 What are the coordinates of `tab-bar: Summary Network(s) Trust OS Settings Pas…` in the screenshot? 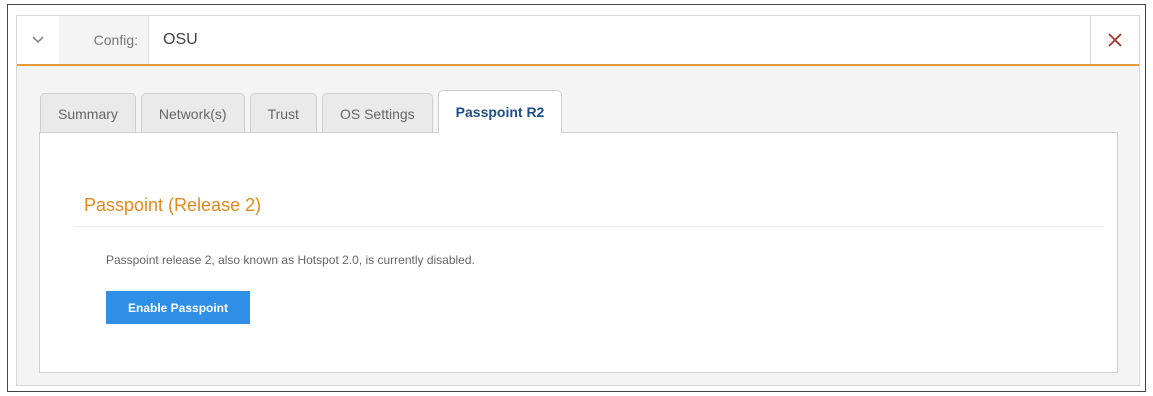 It's located at (303, 111).